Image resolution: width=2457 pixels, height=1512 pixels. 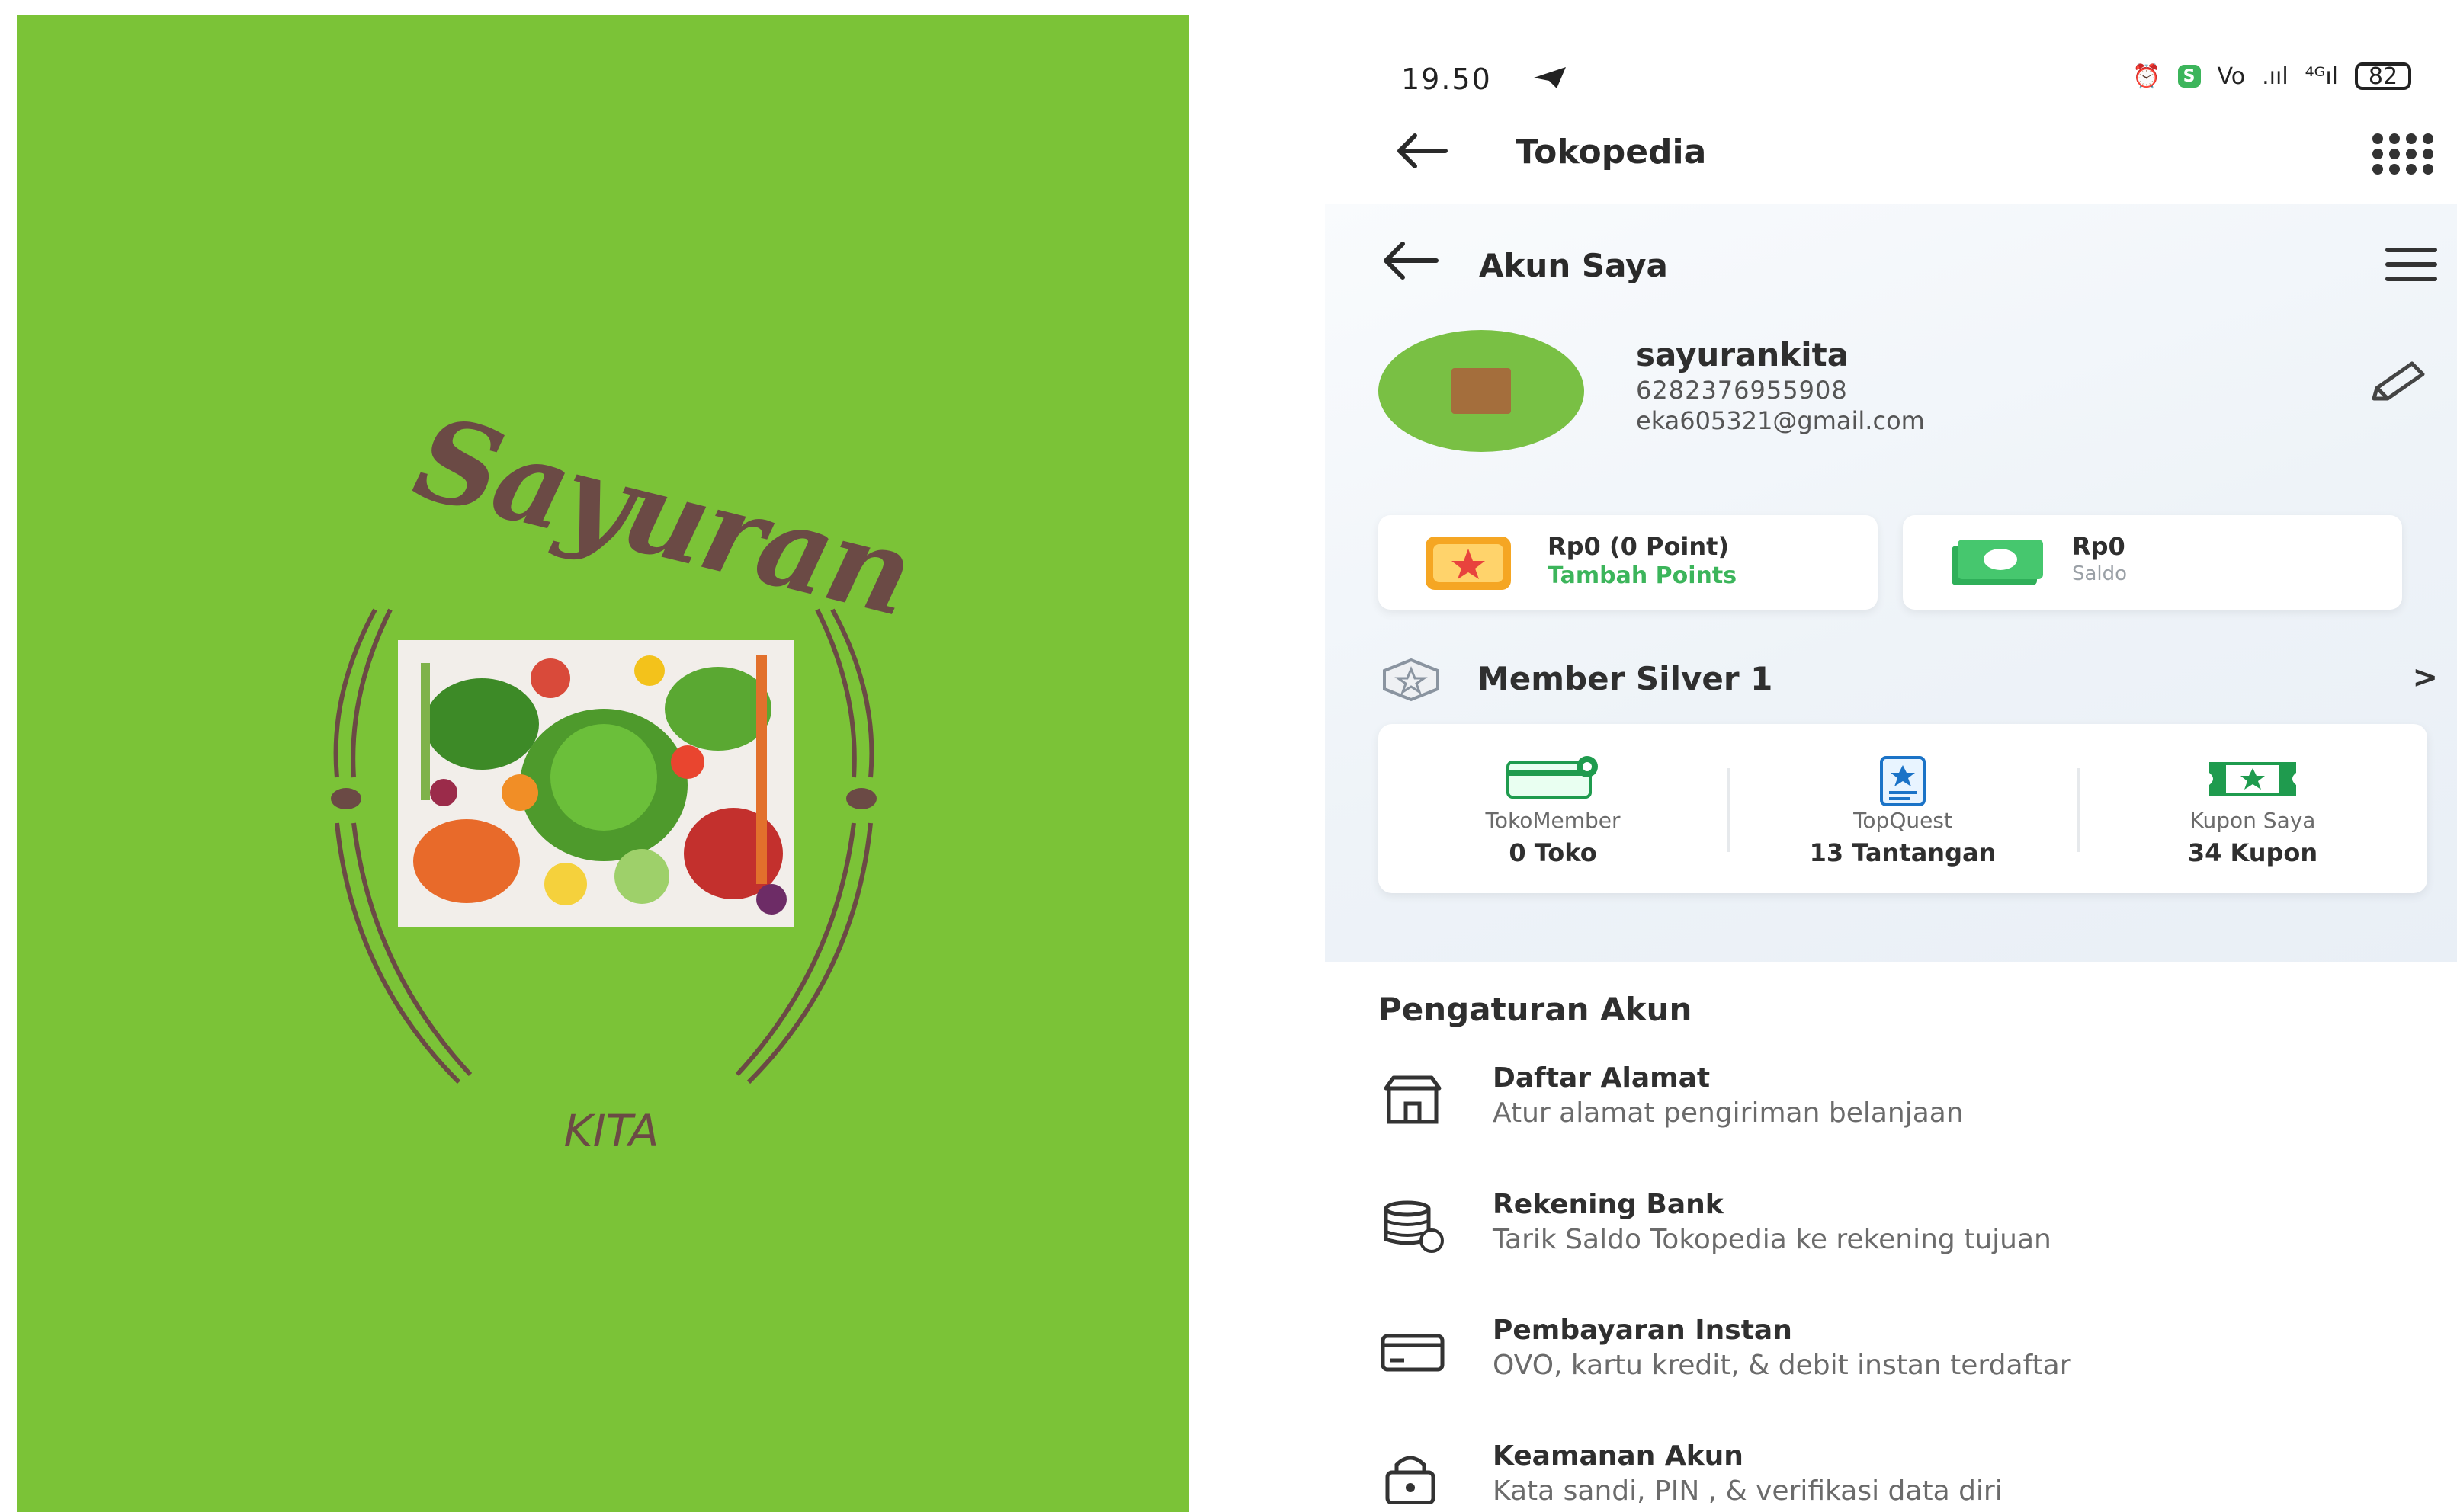 What do you see at coordinates (2153, 562) in the screenshot?
I see `saldo-card: Rp0 Saldo` at bounding box center [2153, 562].